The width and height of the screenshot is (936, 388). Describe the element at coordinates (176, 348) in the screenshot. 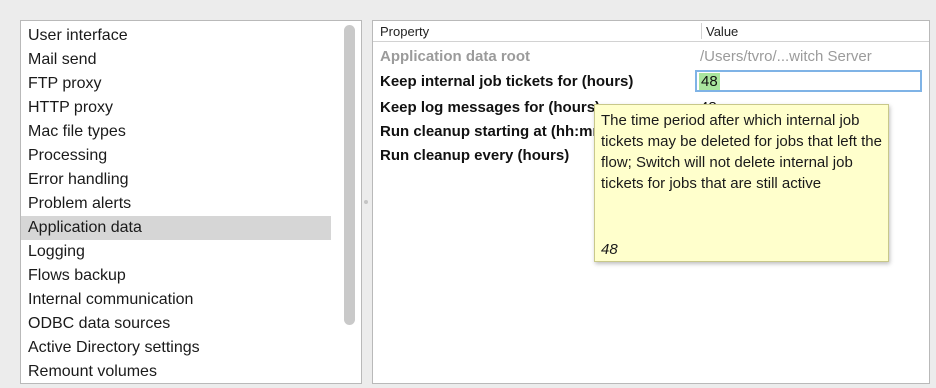

I see `category-active-directory-settings: Active Directory settings` at that location.